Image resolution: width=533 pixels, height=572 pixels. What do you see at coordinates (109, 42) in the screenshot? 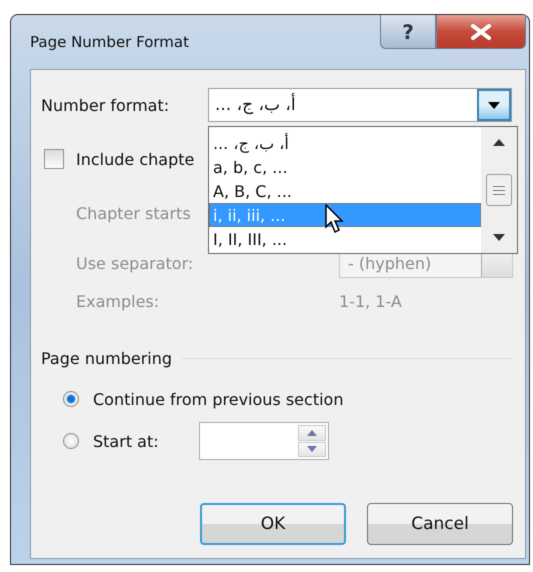
I see `window-title: Page Number Format` at bounding box center [109, 42].